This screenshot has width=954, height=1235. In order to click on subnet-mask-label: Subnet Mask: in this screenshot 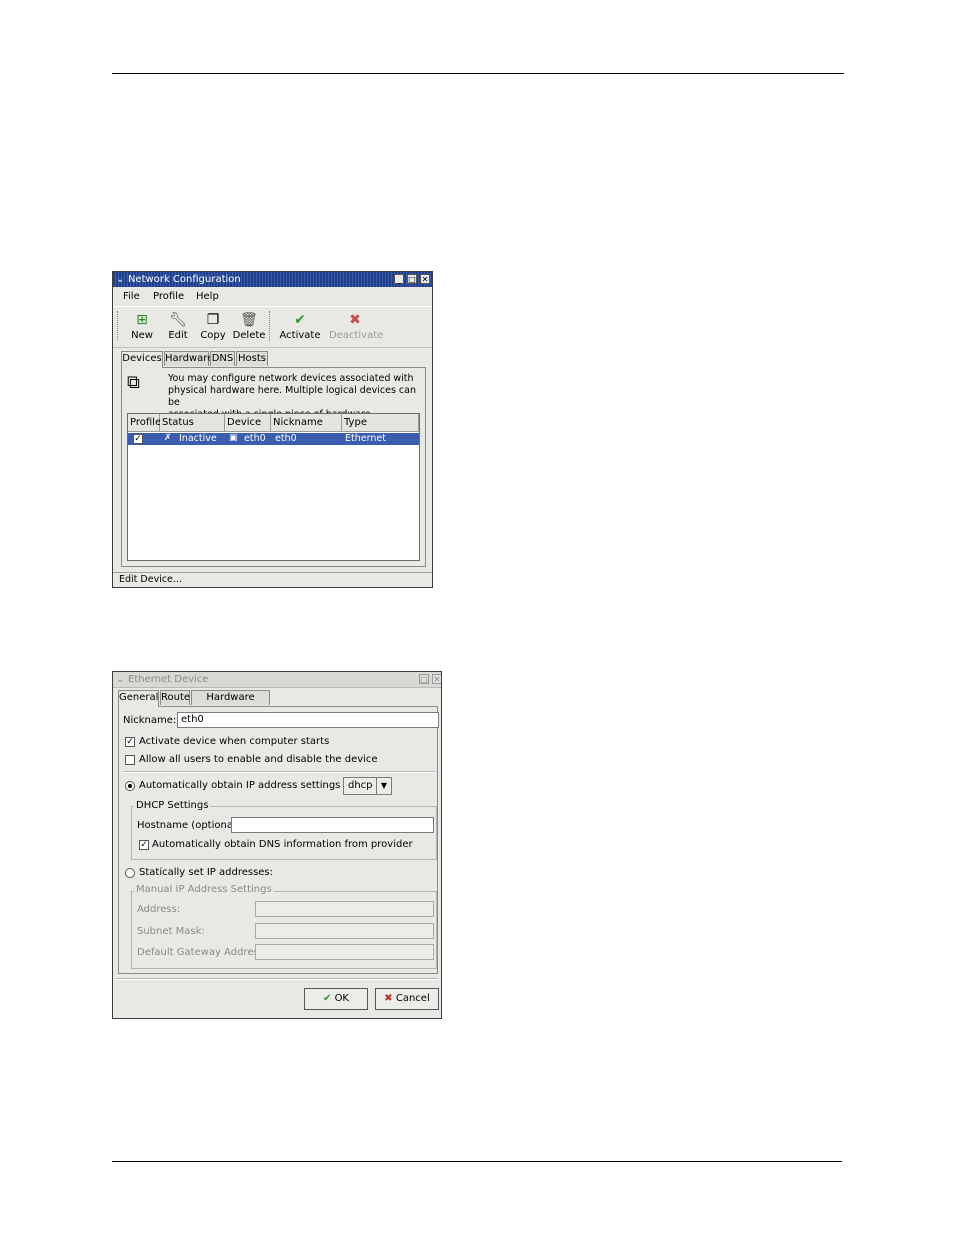, I will do `click(171, 931)`.